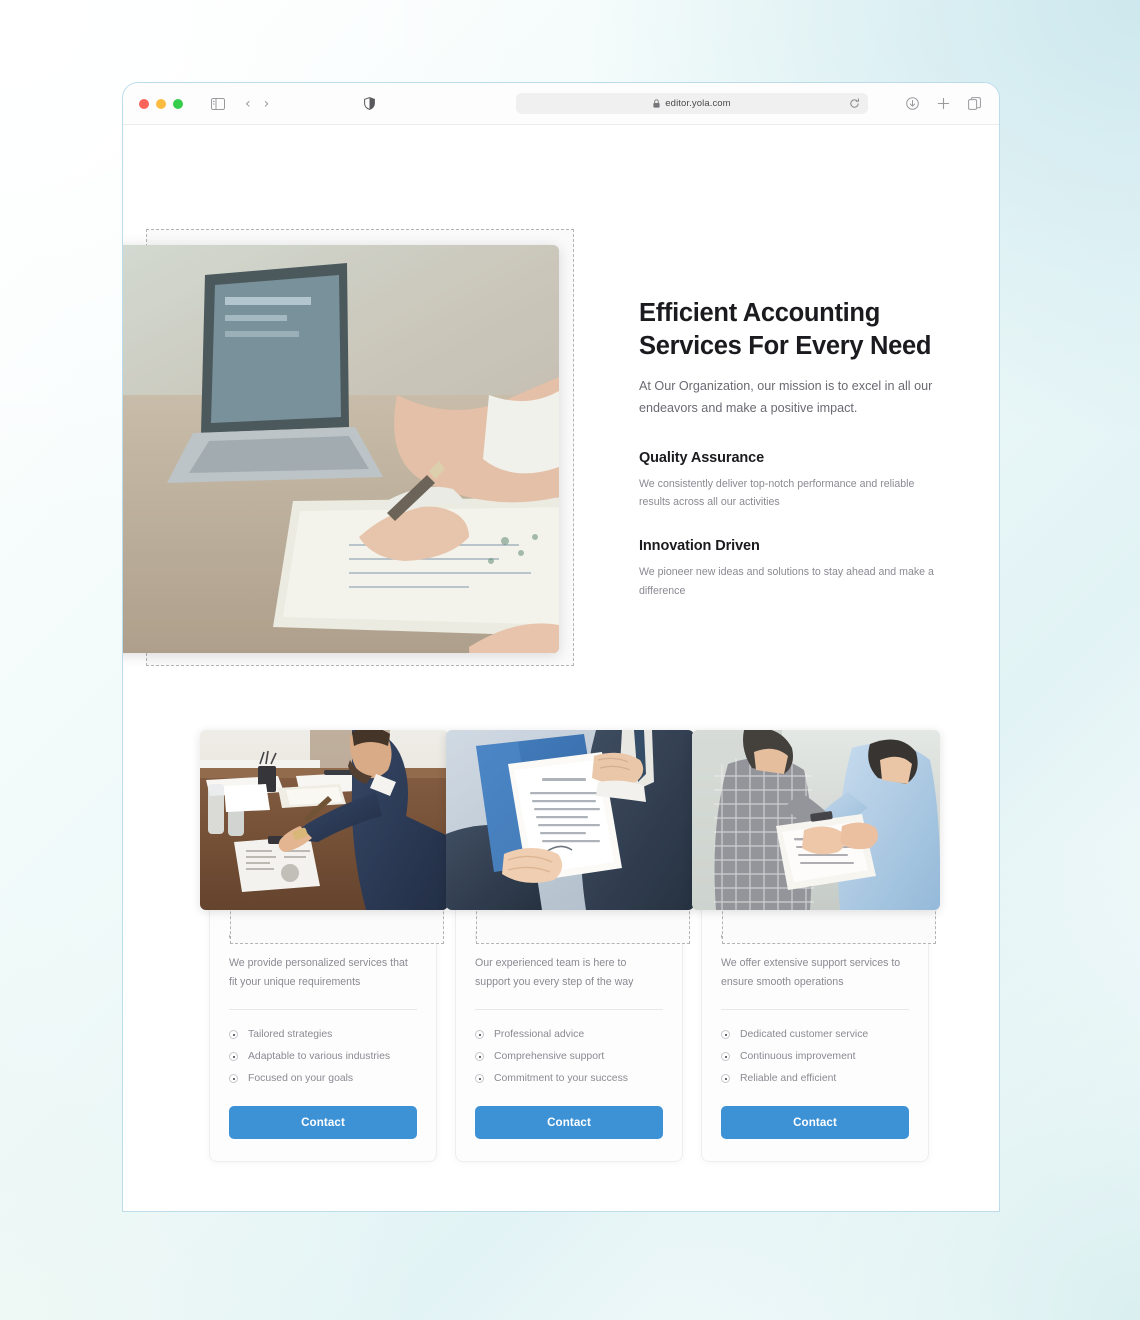  What do you see at coordinates (218, 103) in the screenshot?
I see `sidebar-toggle-icon` at bounding box center [218, 103].